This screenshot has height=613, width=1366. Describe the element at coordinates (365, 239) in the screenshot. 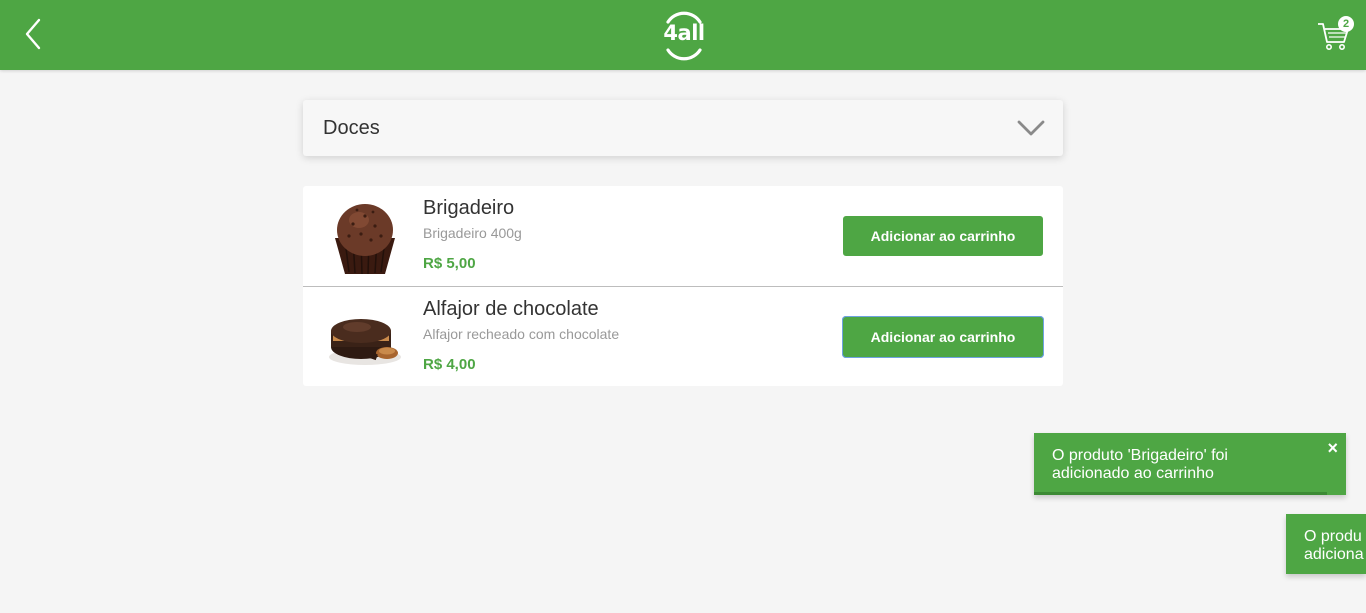

I see `brigadeiro-image` at that location.